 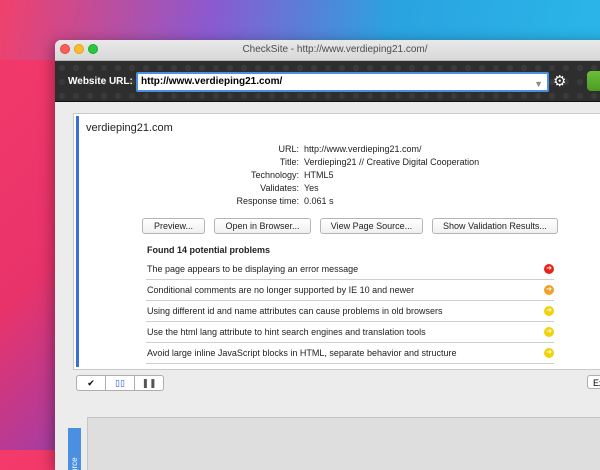 I want to click on url-history-dropdown-icon: ▼, so click(x=538, y=84).